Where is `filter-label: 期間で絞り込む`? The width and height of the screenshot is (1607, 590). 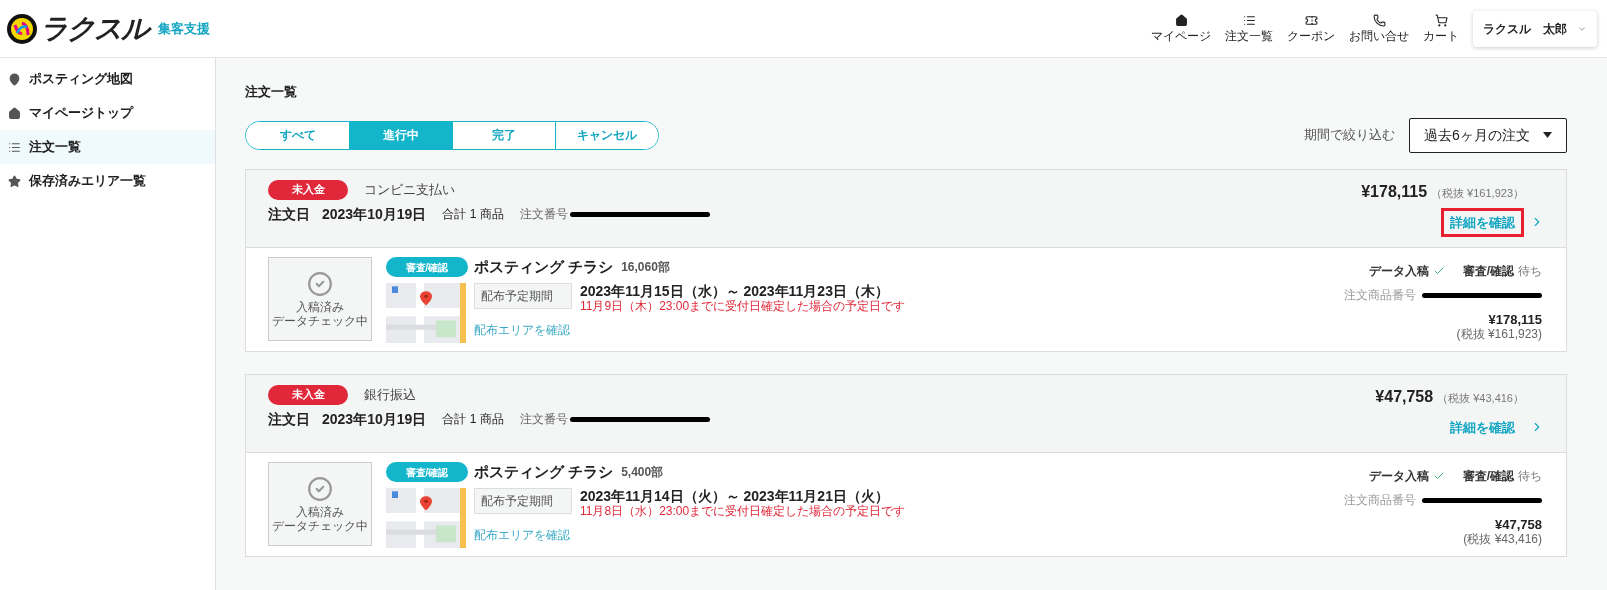
filter-label: 期間で絞り込む is located at coordinates (1349, 135).